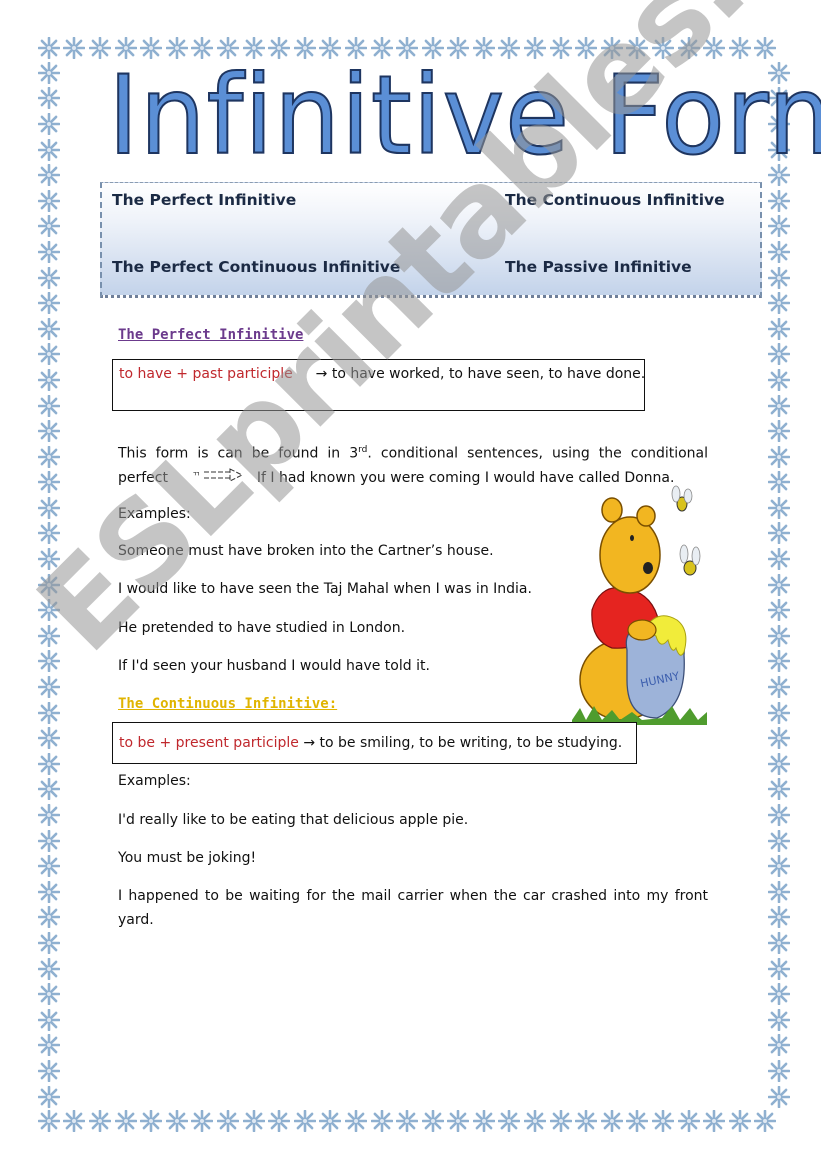 The width and height of the screenshot is (821, 1169). I want to click on explanation-sup: rd, so click(363, 450).